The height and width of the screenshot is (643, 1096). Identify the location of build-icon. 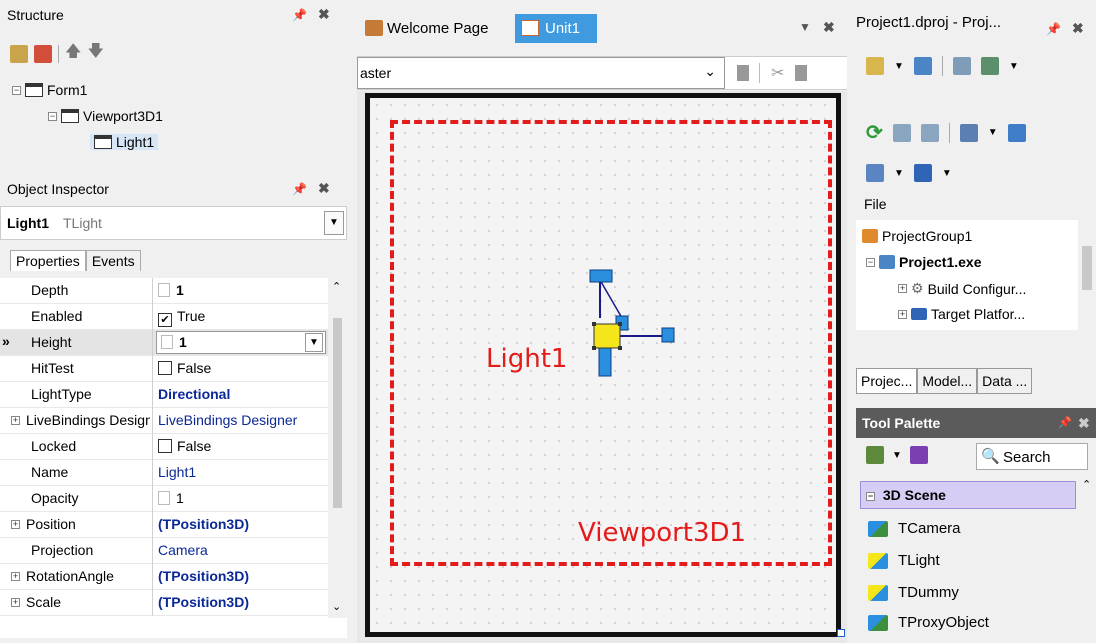
(1016, 132).